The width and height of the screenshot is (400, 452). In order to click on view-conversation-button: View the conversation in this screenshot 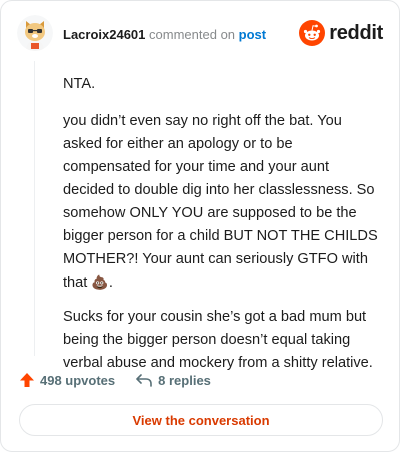, I will do `click(201, 420)`.